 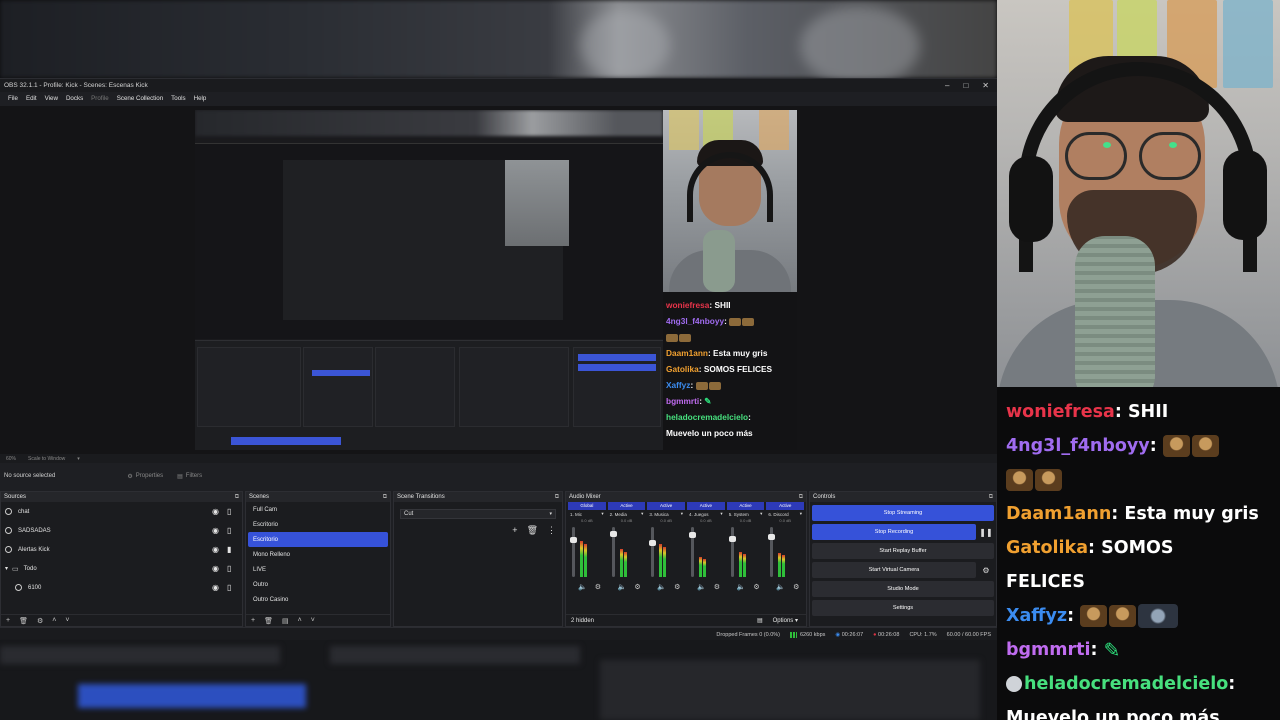 What do you see at coordinates (318, 524) in the screenshot?
I see `scene-item: Escritorio` at bounding box center [318, 524].